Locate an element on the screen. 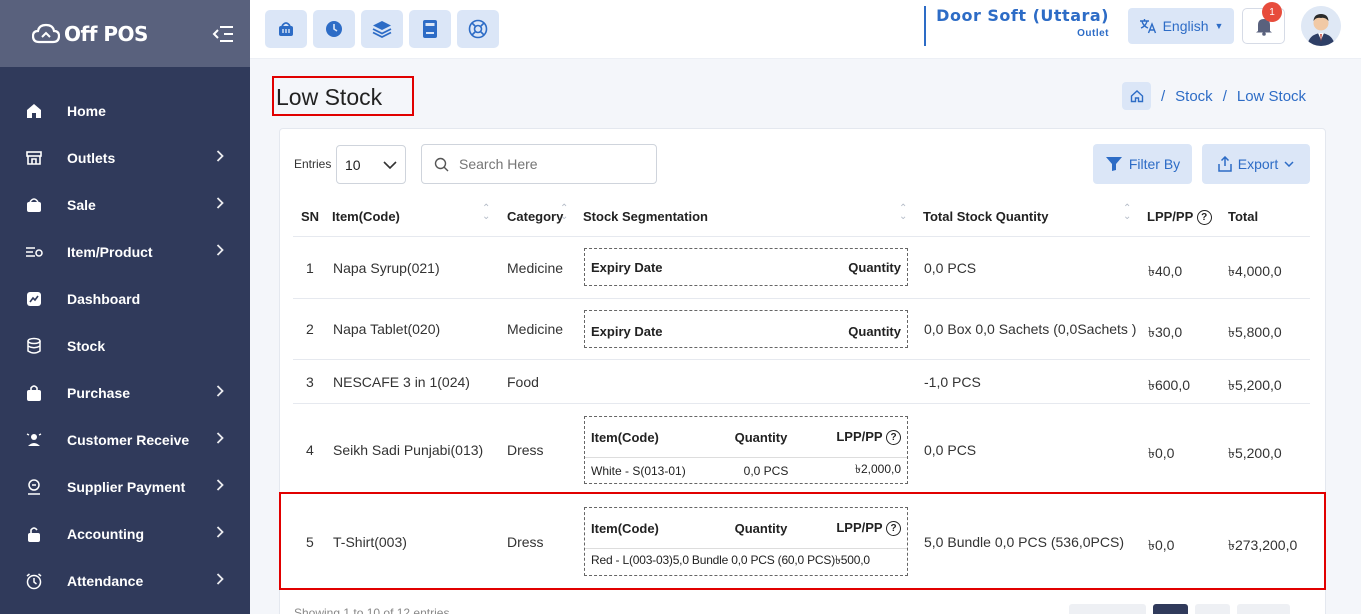  sidebar-item-sale: Sale is located at coordinates (125, 204).